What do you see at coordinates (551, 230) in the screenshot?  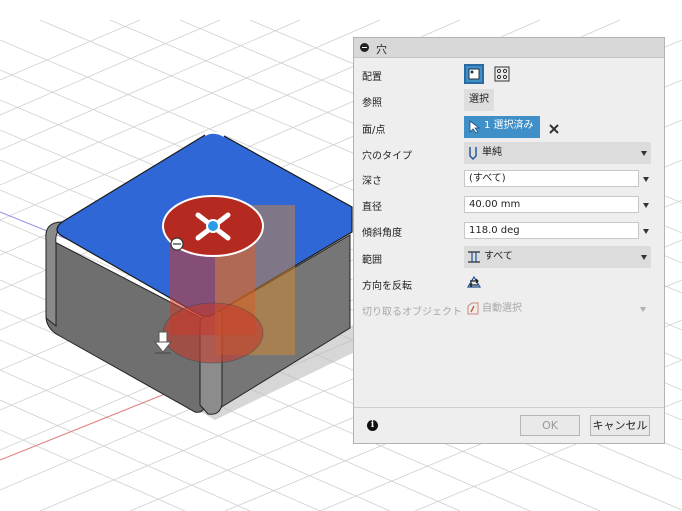 I see `tip-angle-input: 118.0 deg` at bounding box center [551, 230].